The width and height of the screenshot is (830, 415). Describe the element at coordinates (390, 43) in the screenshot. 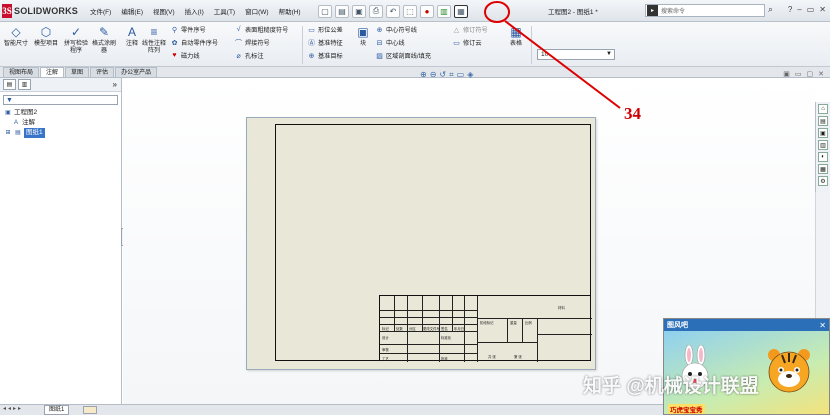

I see `centerline-button: ⊟ 中心线` at that location.